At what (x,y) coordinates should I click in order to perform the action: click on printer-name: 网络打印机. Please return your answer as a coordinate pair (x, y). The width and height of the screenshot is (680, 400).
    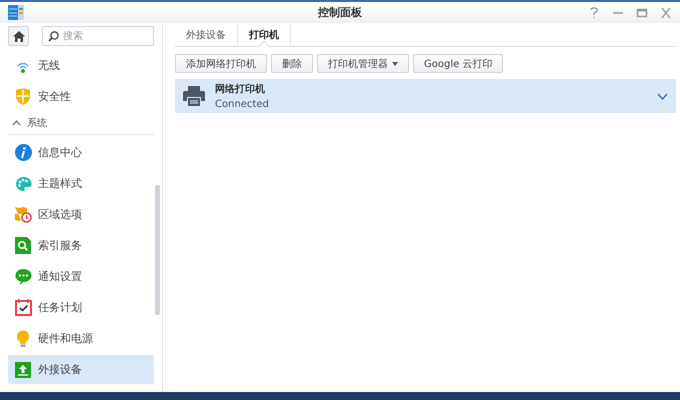
    Looking at the image, I should click on (240, 89).